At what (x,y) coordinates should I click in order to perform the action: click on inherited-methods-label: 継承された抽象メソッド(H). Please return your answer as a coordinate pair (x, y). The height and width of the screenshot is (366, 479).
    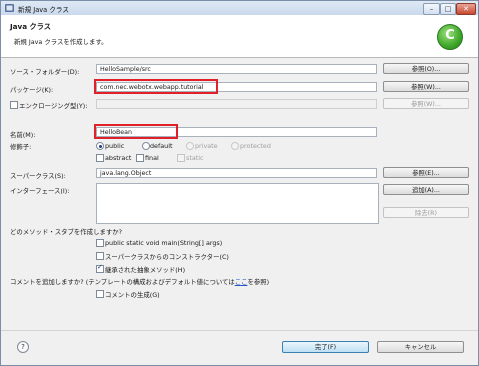
    Looking at the image, I should click on (145, 270).